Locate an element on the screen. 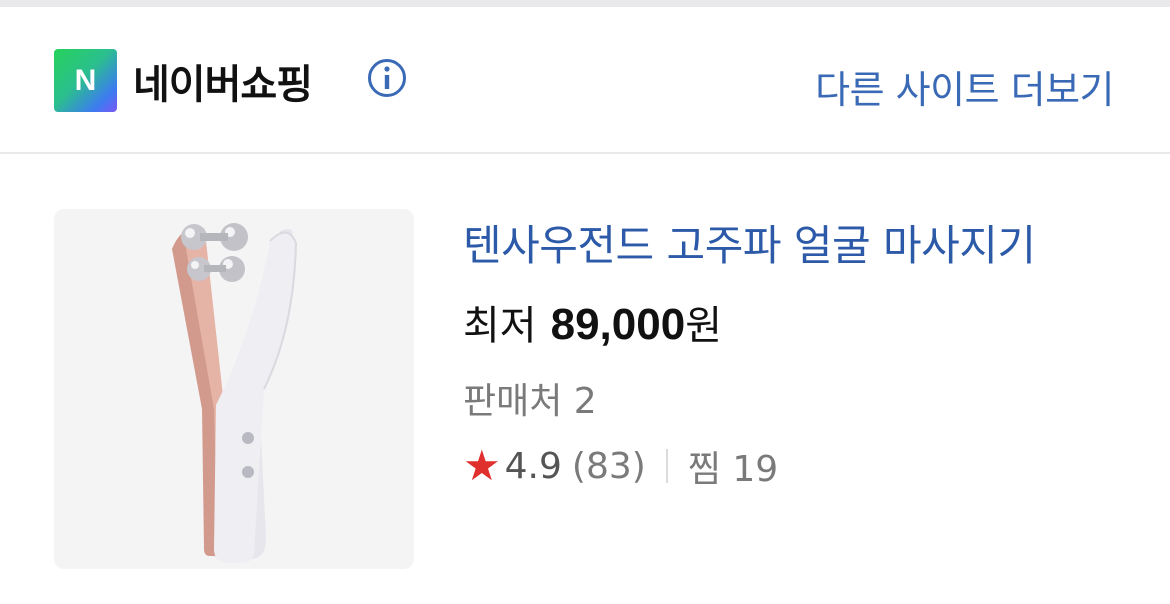 The height and width of the screenshot is (604, 1170). rating-value: 4.9 is located at coordinates (533, 466).